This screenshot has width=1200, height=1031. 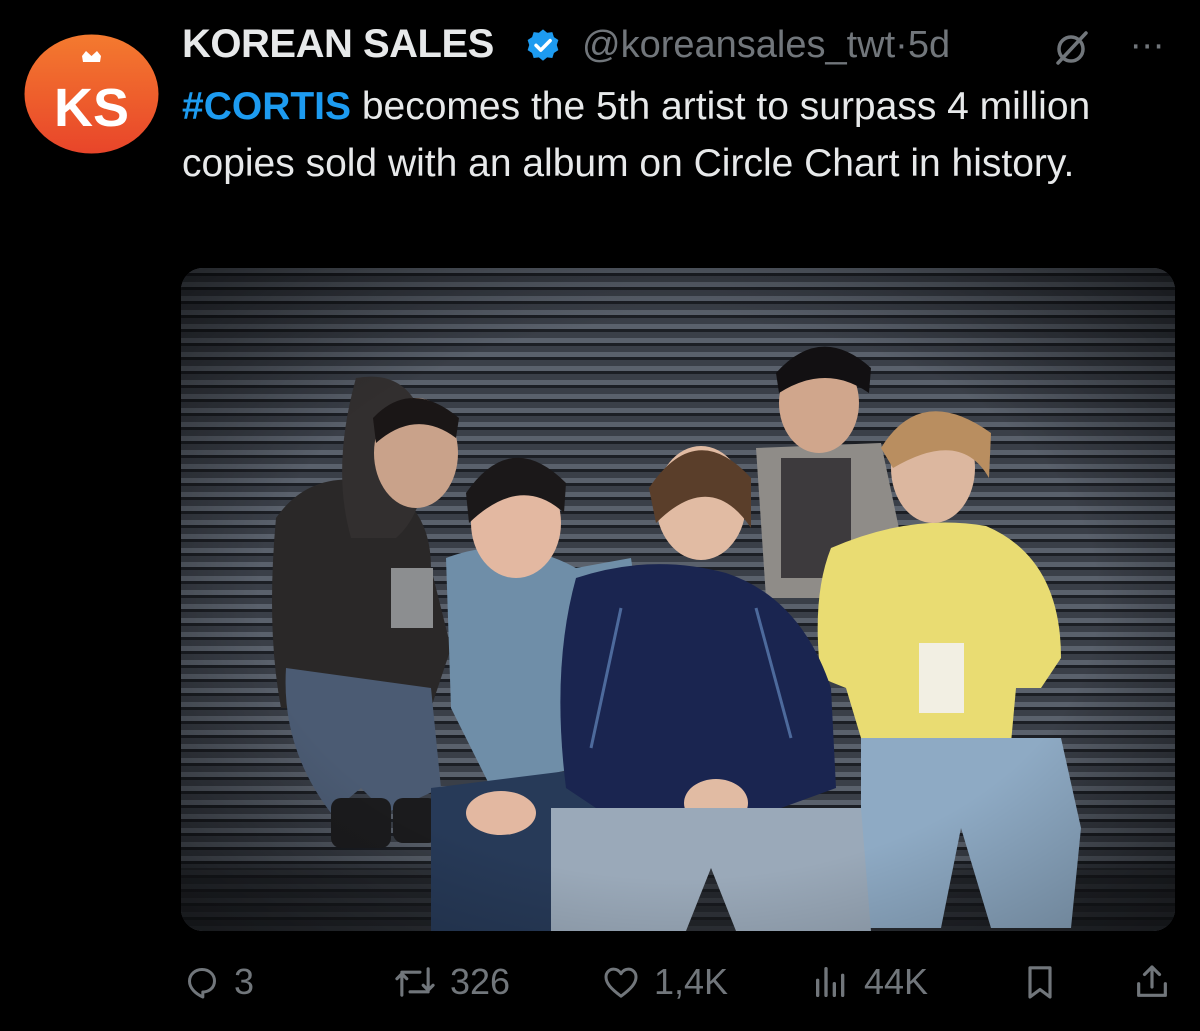 I want to click on views-button: 44K, so click(x=869, y=982).